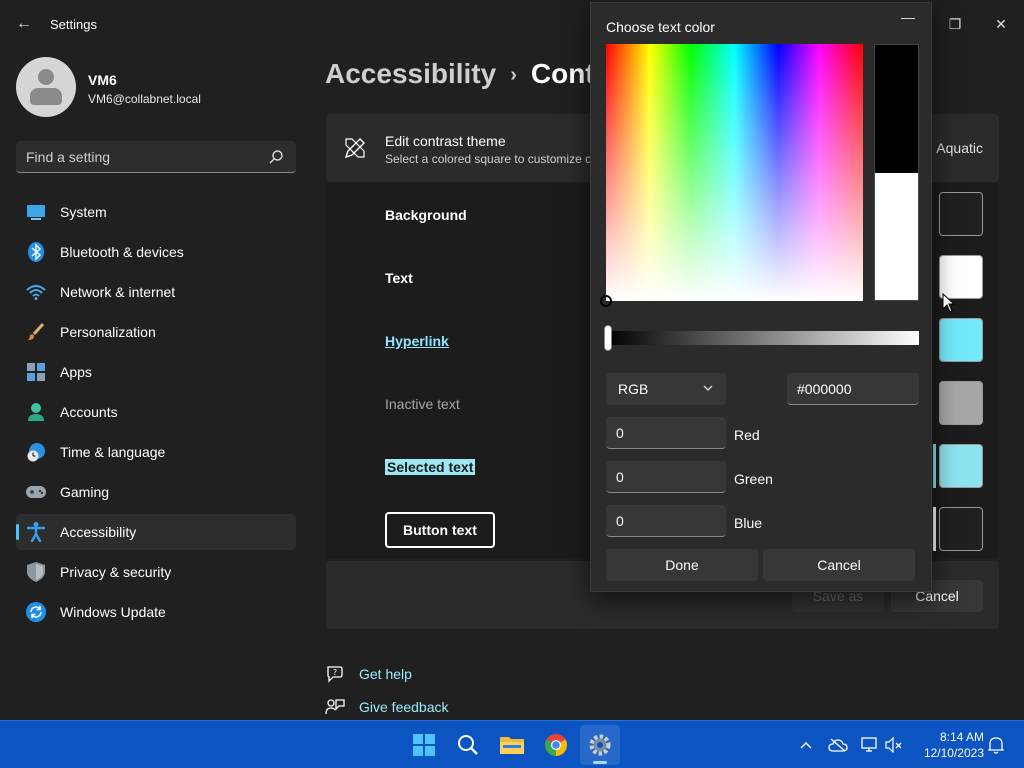 Image resolution: width=1024 pixels, height=768 pixels. I want to click on color-mode-select: RGB, so click(666, 389).